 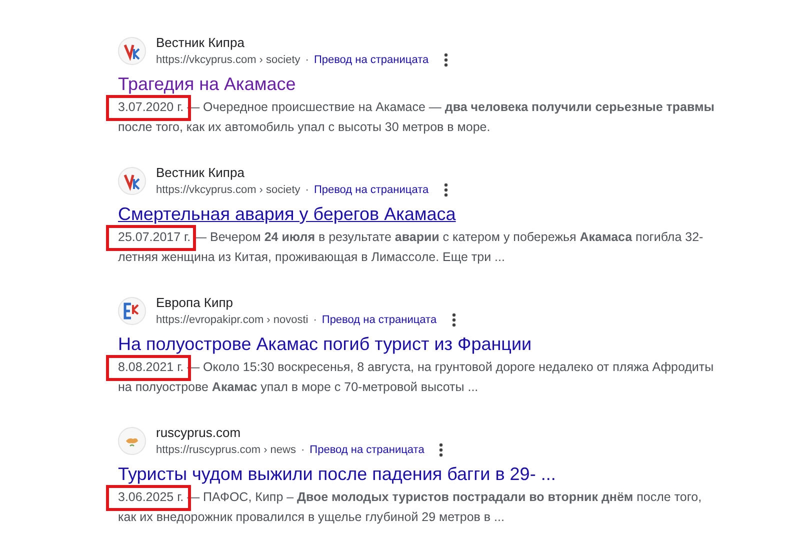 I want to click on result-title: Смертельная авария у берегов Акамаса, so click(x=287, y=214).